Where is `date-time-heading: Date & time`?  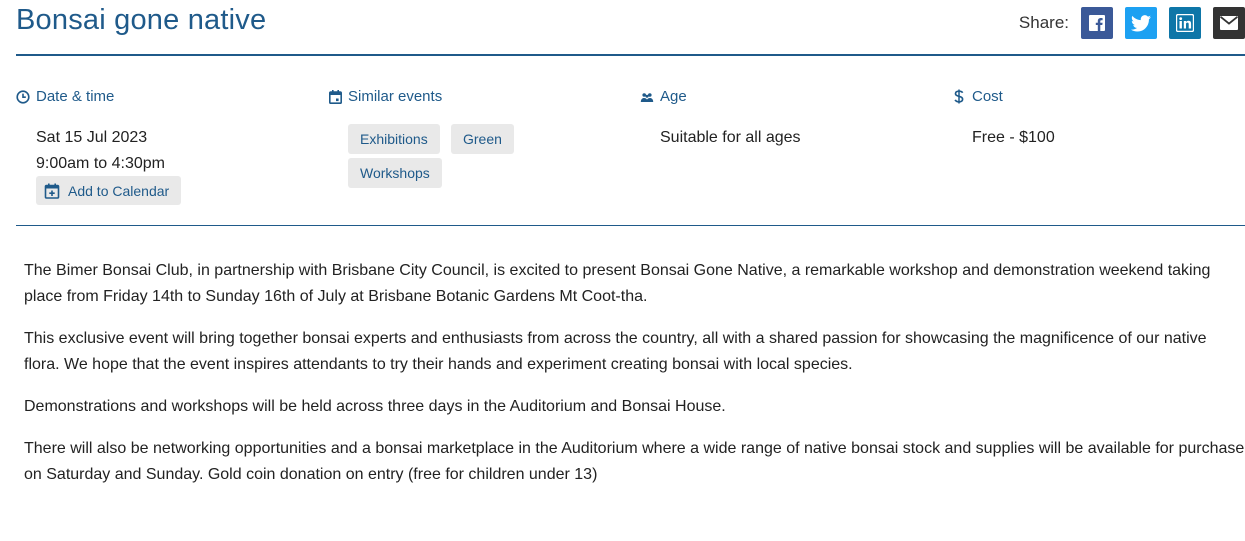
date-time-heading: Date & time is located at coordinates (65, 96).